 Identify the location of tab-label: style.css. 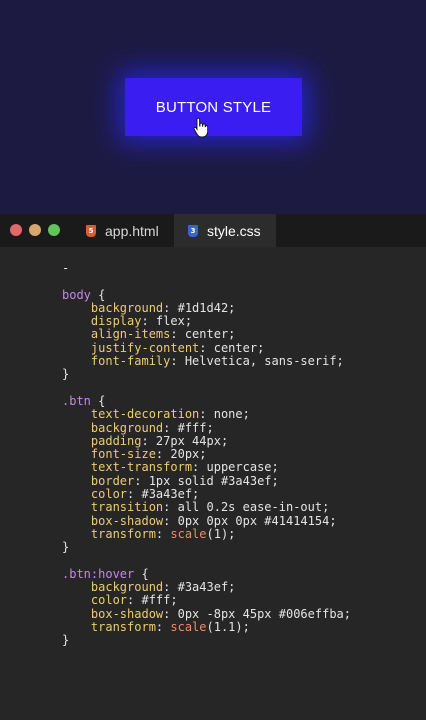
(234, 230).